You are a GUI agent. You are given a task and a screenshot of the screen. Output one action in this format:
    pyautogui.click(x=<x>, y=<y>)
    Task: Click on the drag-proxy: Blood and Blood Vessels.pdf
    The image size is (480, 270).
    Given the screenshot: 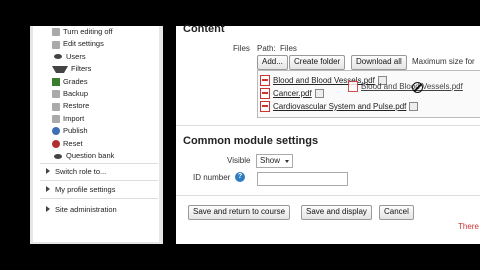 What is the action you would take?
    pyautogui.click(x=405, y=86)
    